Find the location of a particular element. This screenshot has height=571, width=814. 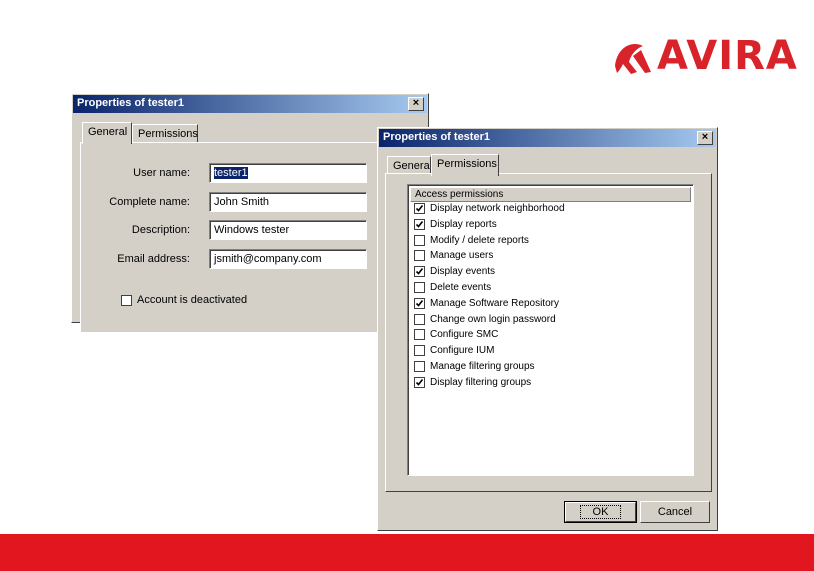

permission-item: Manage filtering groups is located at coordinates (474, 366).